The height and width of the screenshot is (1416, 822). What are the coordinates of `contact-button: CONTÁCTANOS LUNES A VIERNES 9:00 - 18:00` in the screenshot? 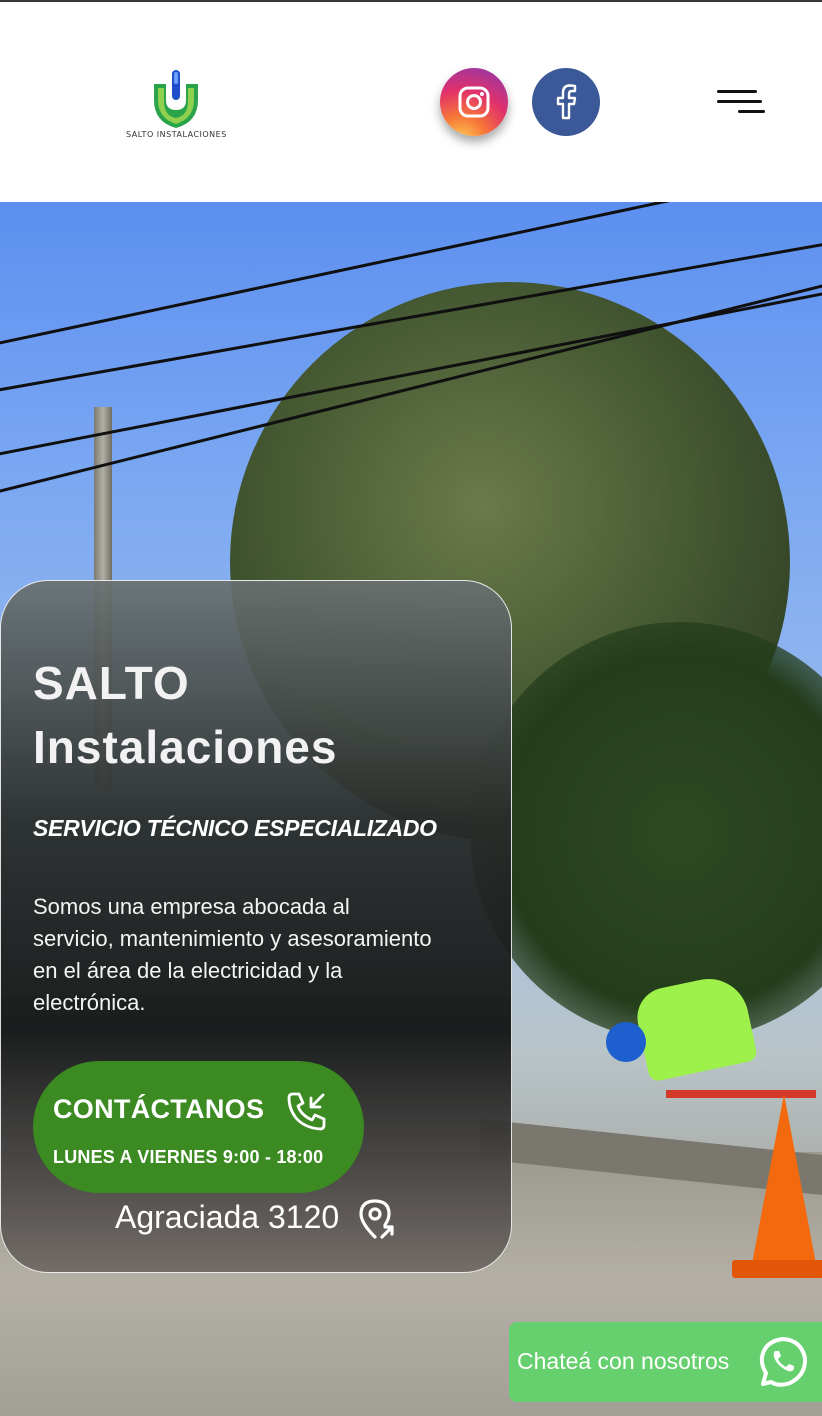 It's located at (198, 1127).